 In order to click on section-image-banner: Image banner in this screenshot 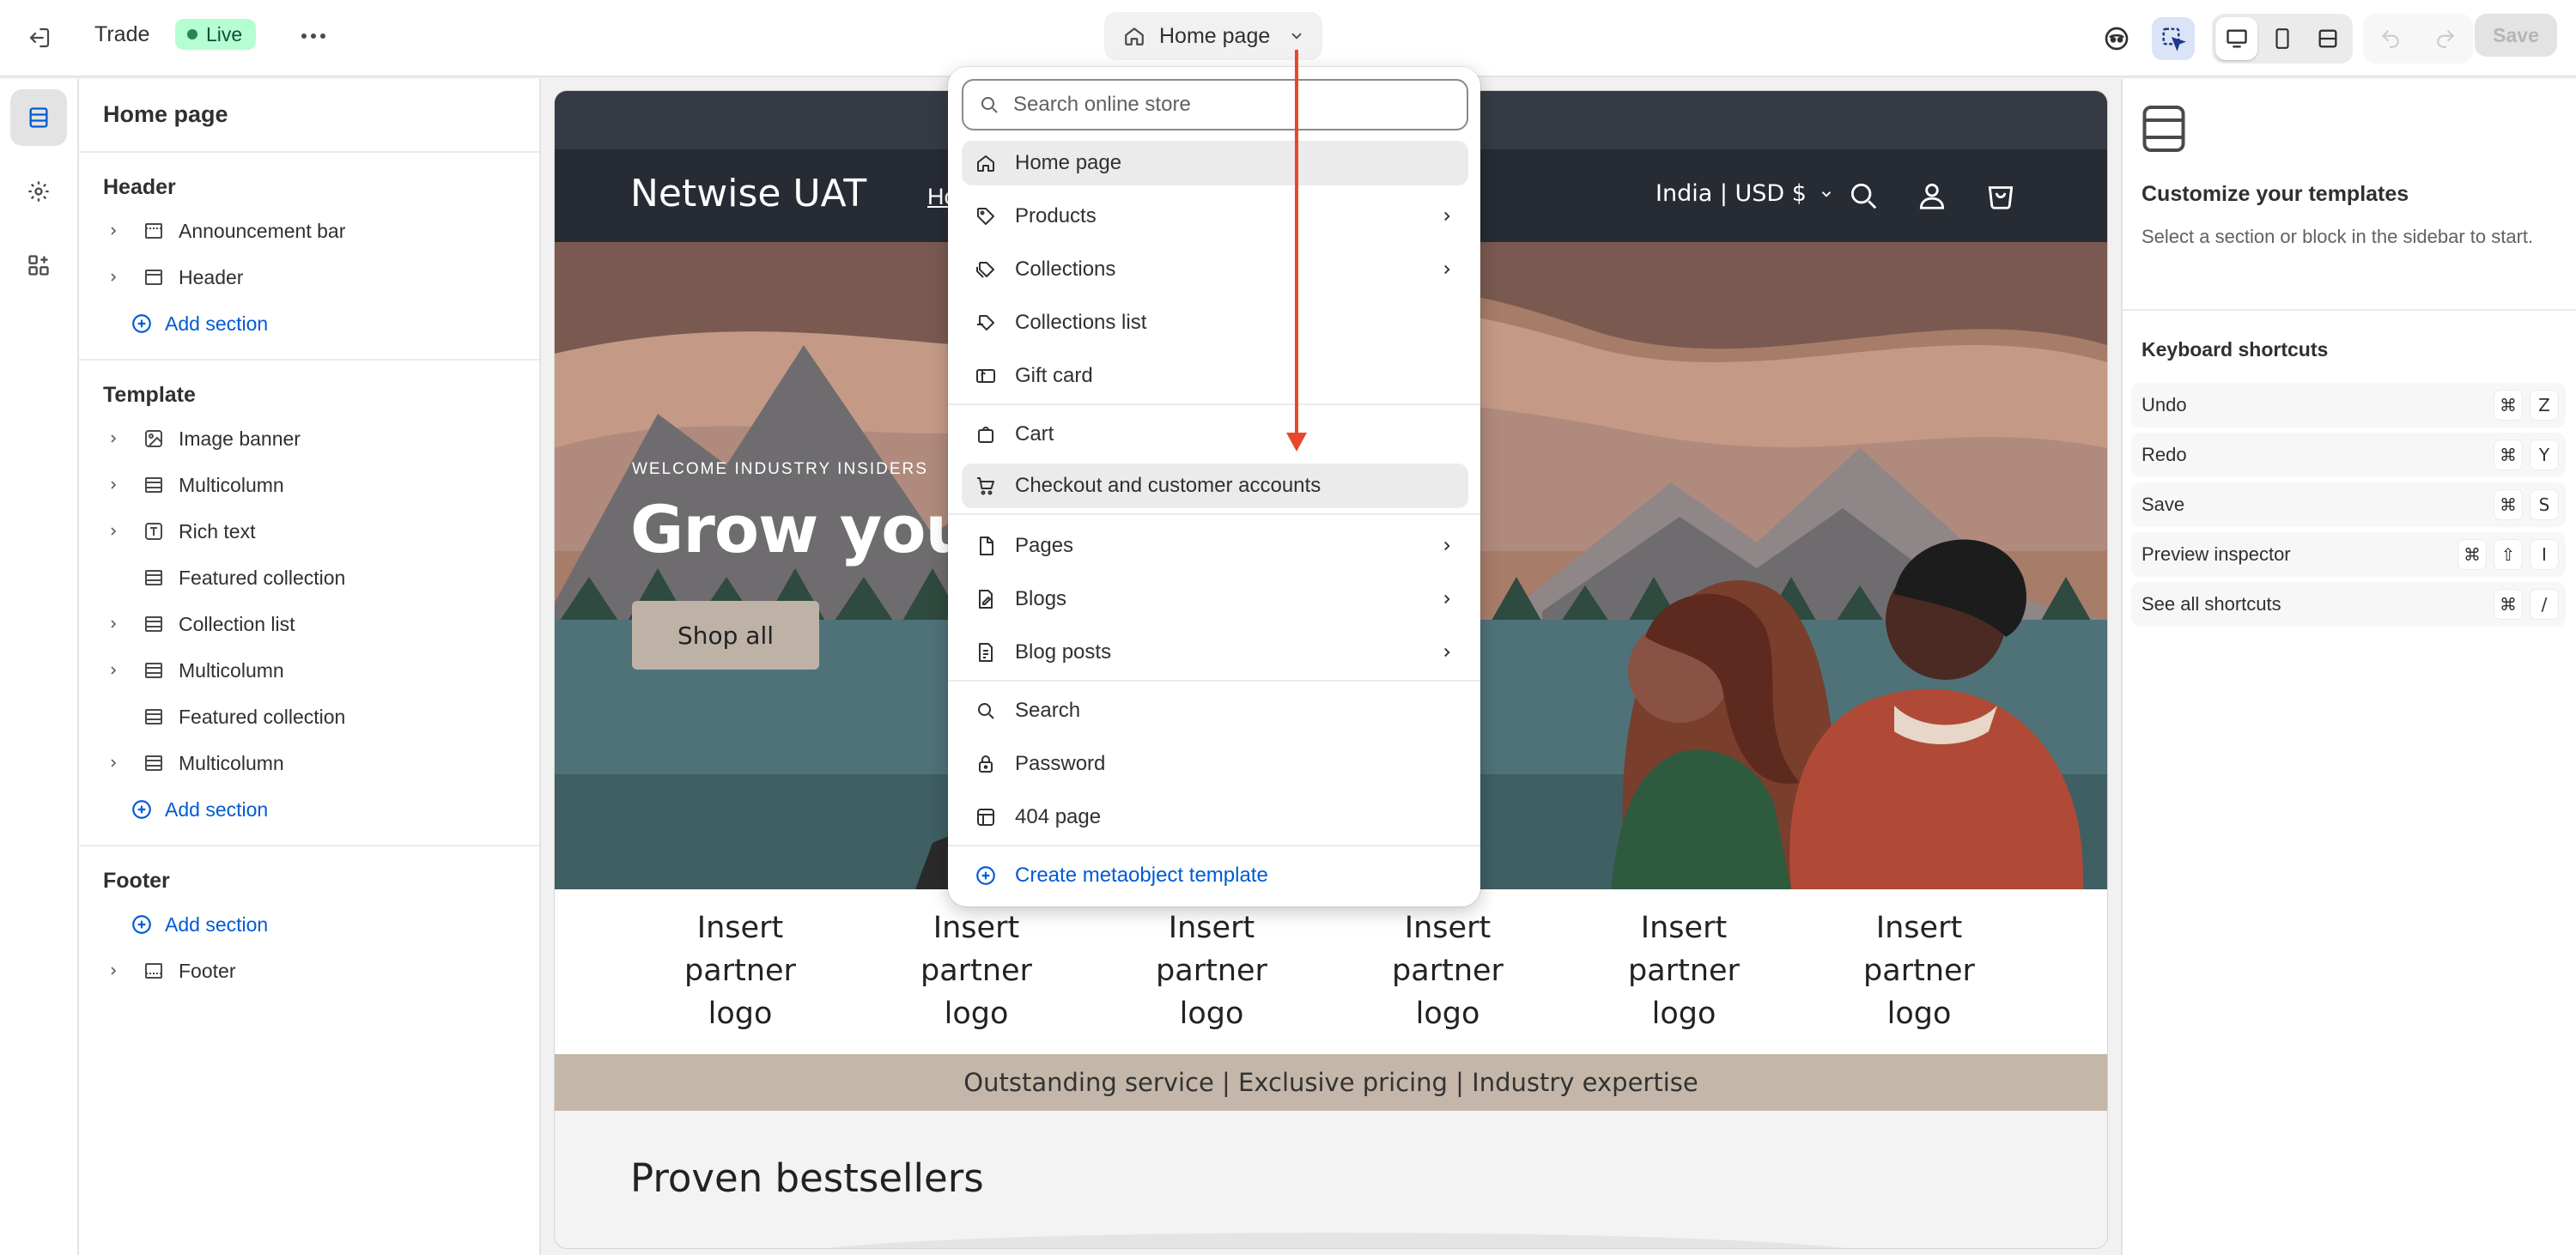, I will do `click(309, 438)`.